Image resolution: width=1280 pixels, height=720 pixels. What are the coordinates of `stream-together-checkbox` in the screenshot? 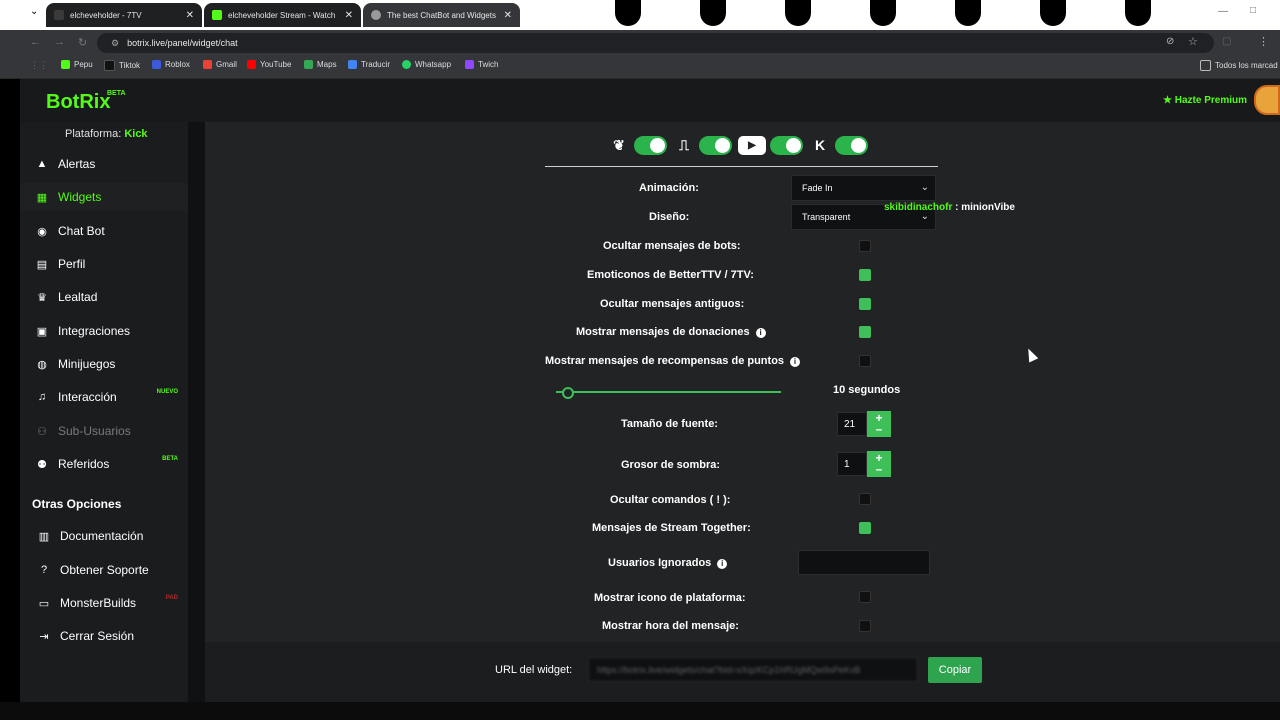 It's located at (865, 528).